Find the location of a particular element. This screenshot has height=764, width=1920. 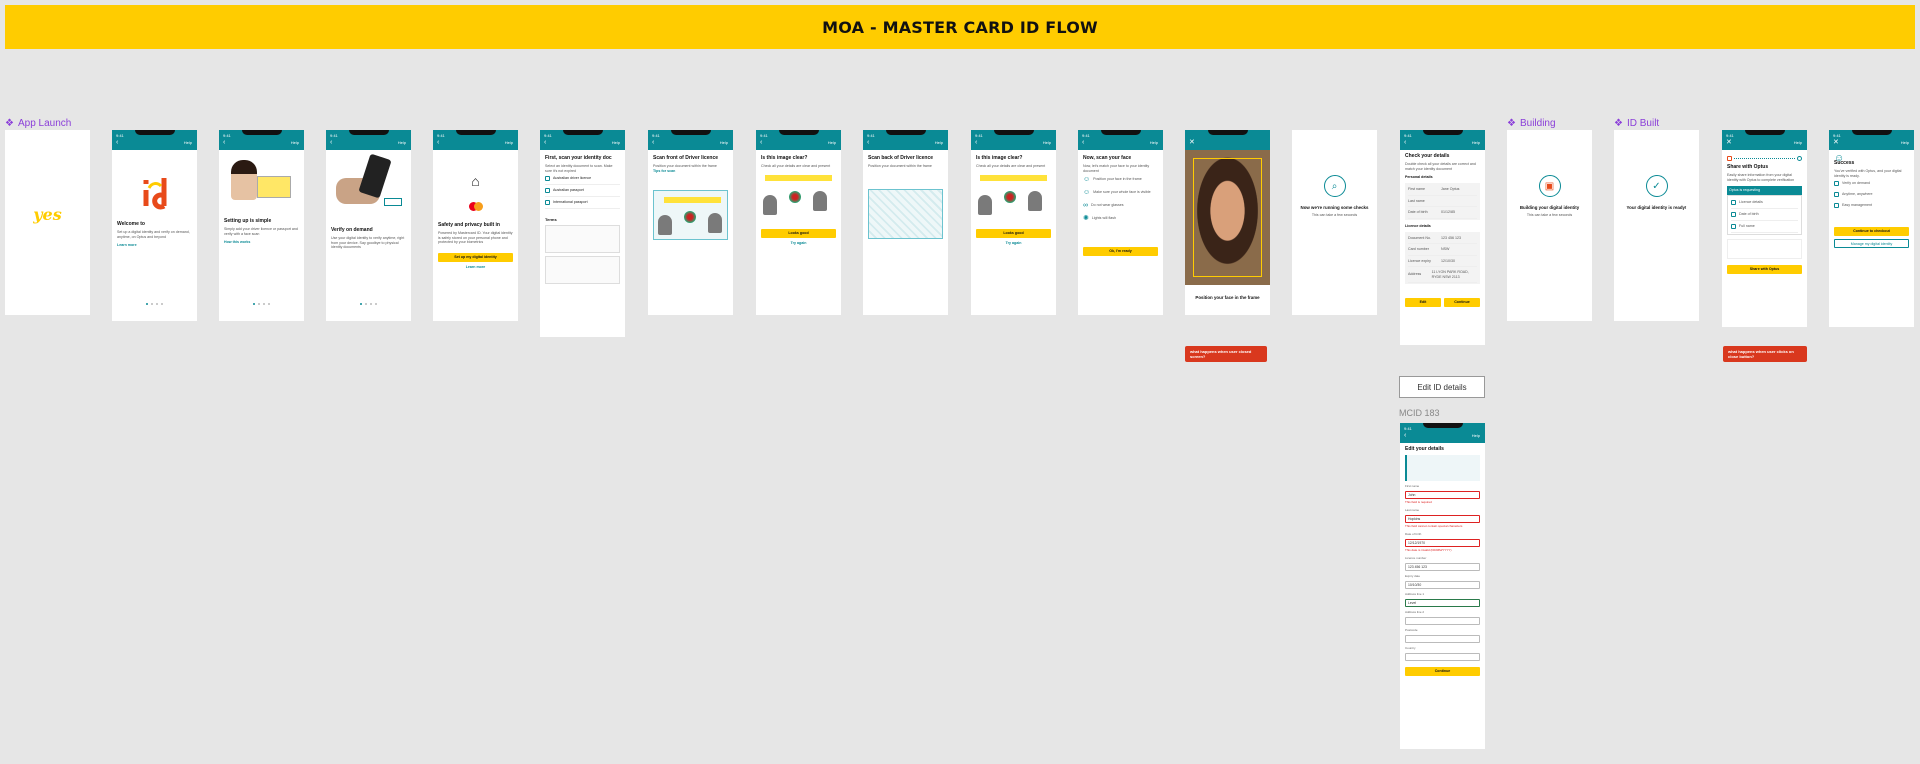

share-with-optus-button: Share with Optus is located at coordinates (1764, 269).